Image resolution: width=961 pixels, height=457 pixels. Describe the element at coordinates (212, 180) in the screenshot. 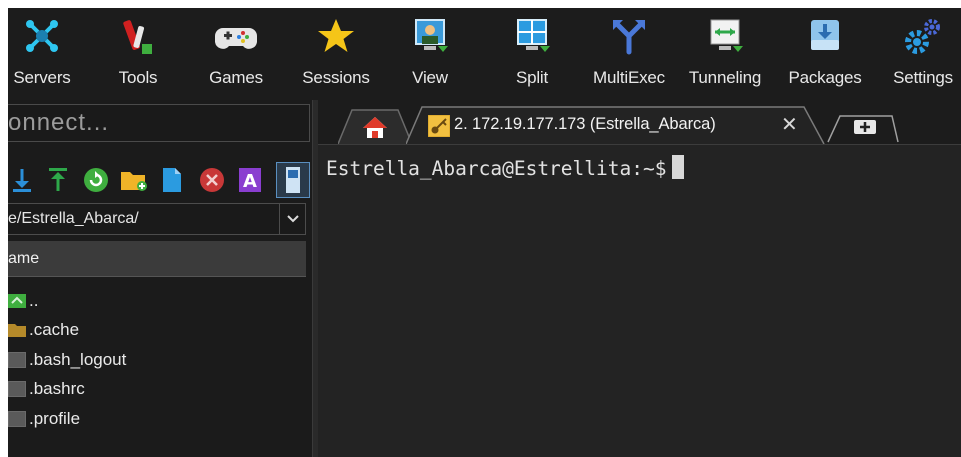

I see `delete-icon` at that location.